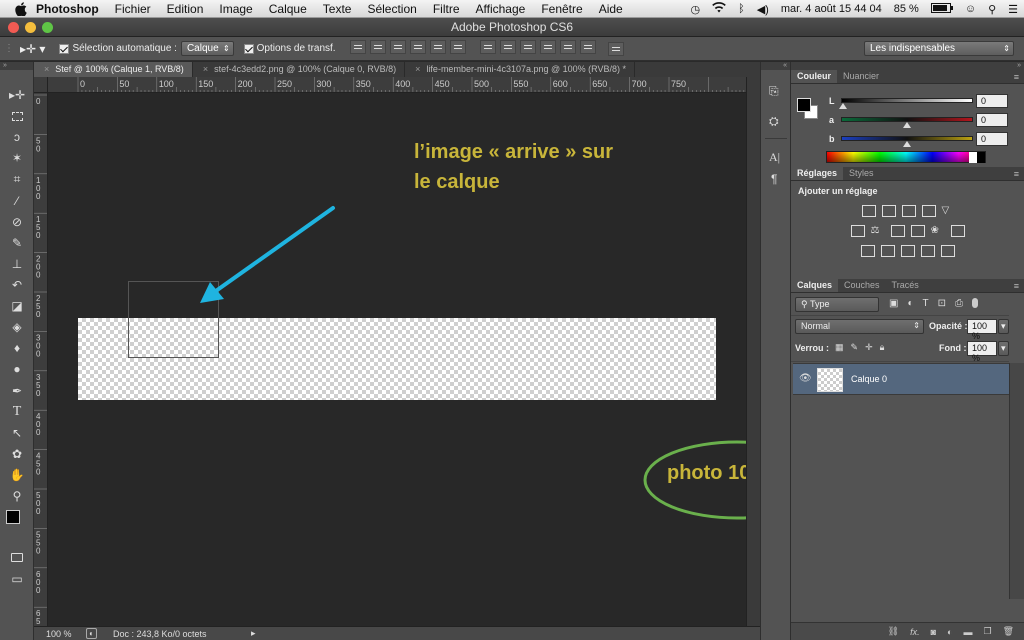 The width and height of the screenshot is (1024, 640). I want to click on menu-filtre: Filtre, so click(446, 9).